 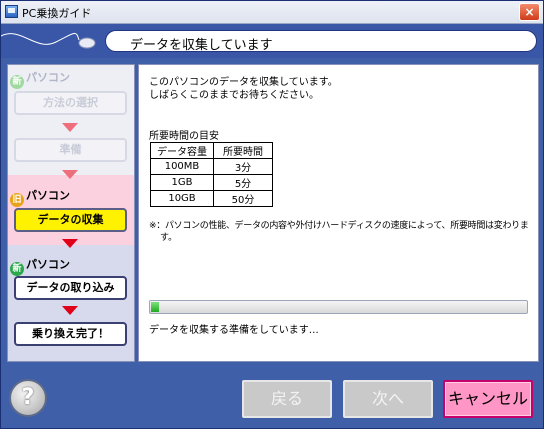 What do you see at coordinates (11, 11) in the screenshot?
I see `app-icon` at bounding box center [11, 11].